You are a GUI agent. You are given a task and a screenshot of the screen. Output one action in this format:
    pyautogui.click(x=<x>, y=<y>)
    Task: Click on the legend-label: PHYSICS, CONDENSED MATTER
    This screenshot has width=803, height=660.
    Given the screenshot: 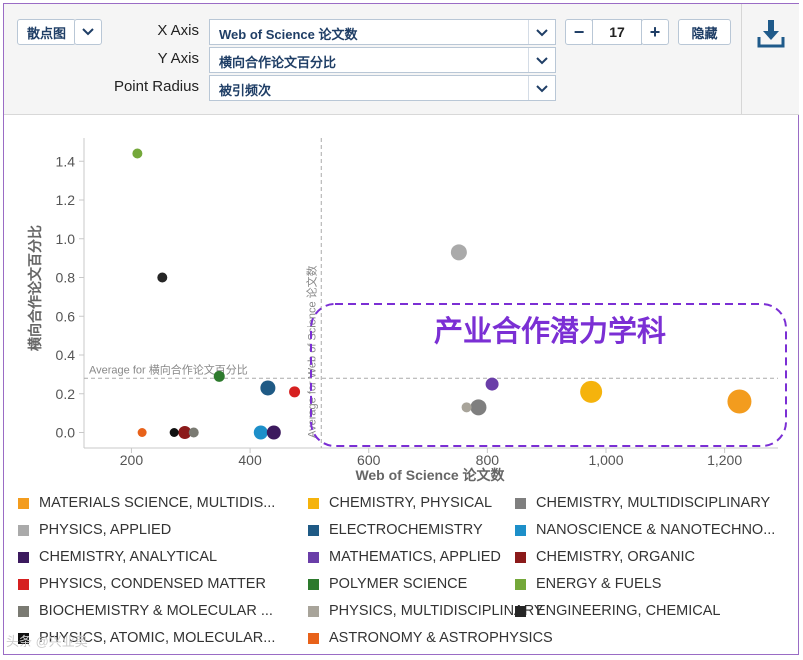 What is the action you would take?
    pyautogui.click(x=152, y=584)
    